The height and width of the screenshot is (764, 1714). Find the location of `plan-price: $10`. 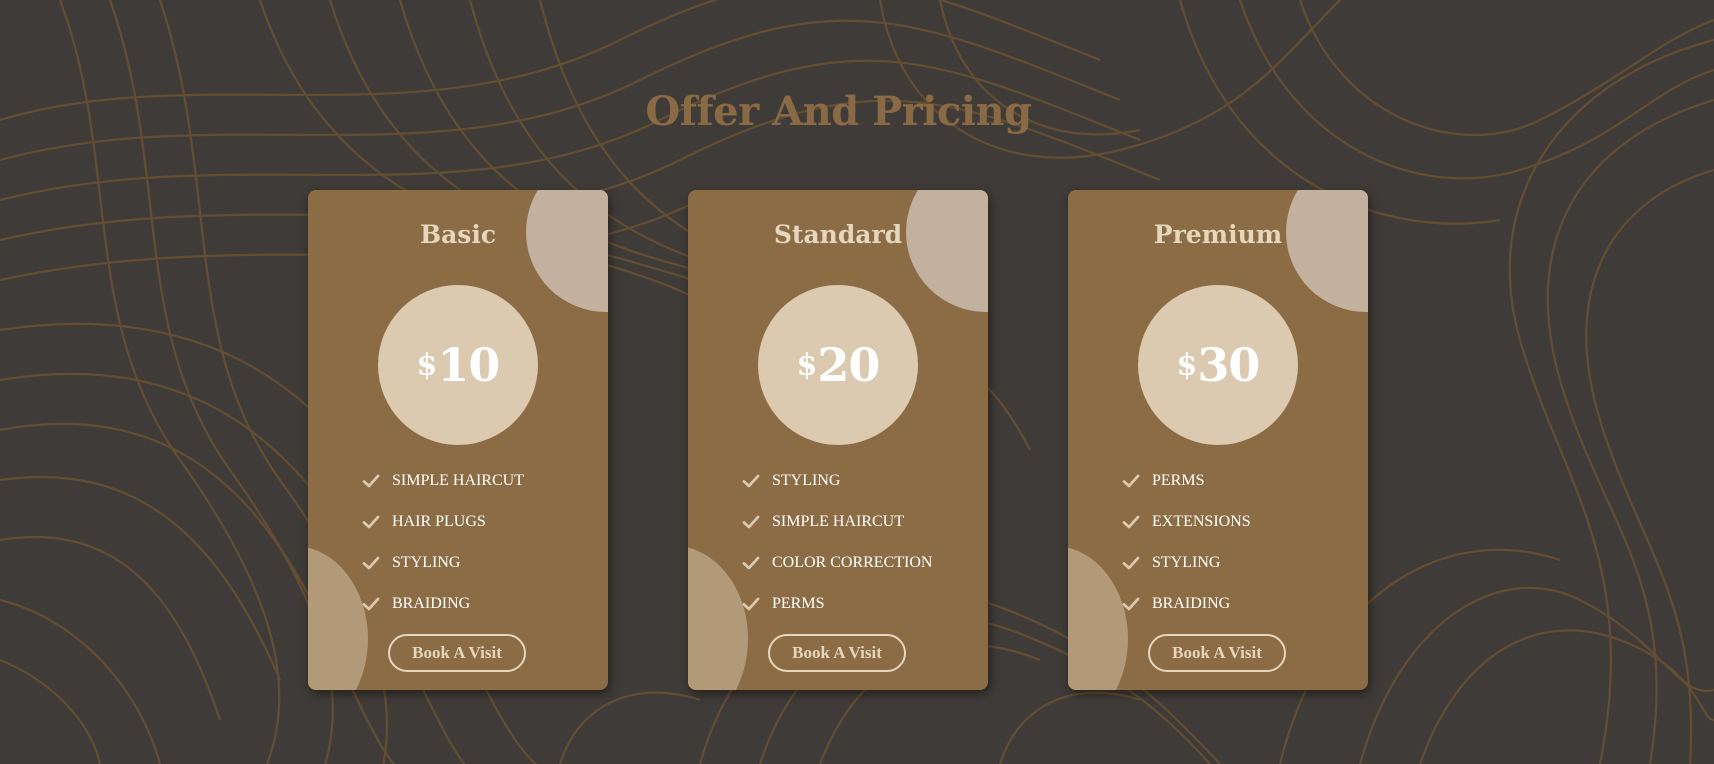

plan-price: $10 is located at coordinates (458, 365).